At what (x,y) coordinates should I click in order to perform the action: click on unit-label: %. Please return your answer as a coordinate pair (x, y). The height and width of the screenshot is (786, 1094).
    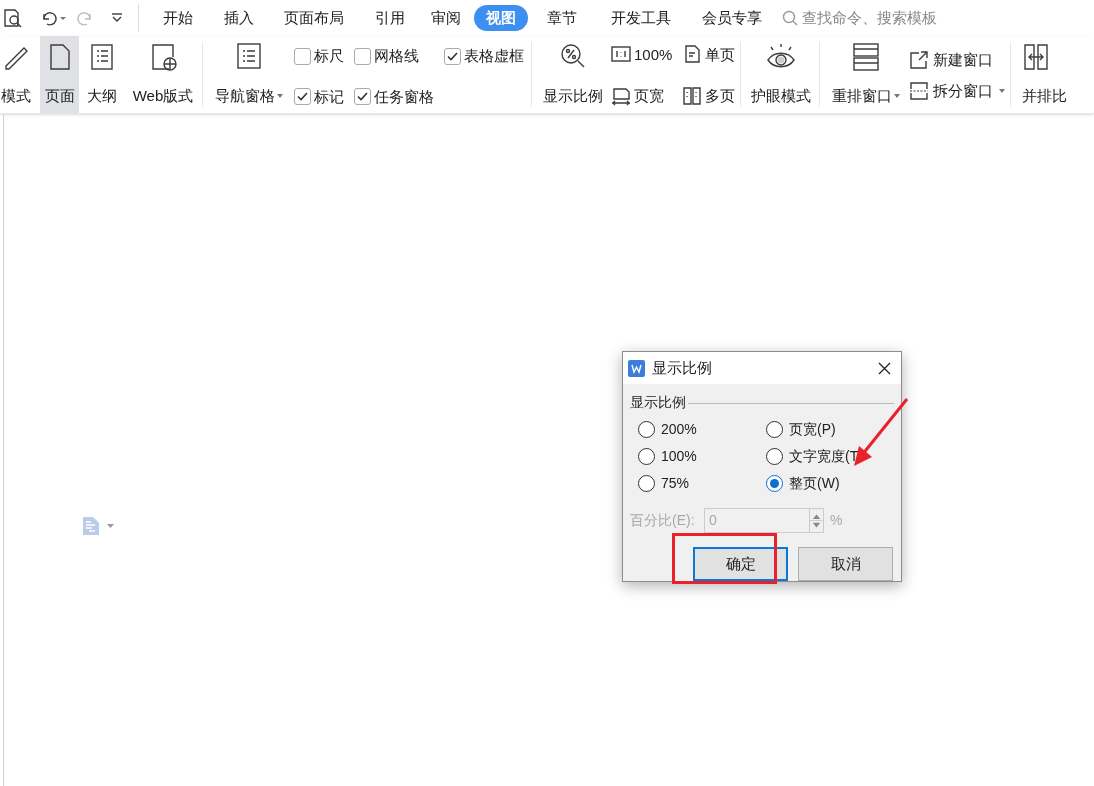
    Looking at the image, I should click on (836, 520).